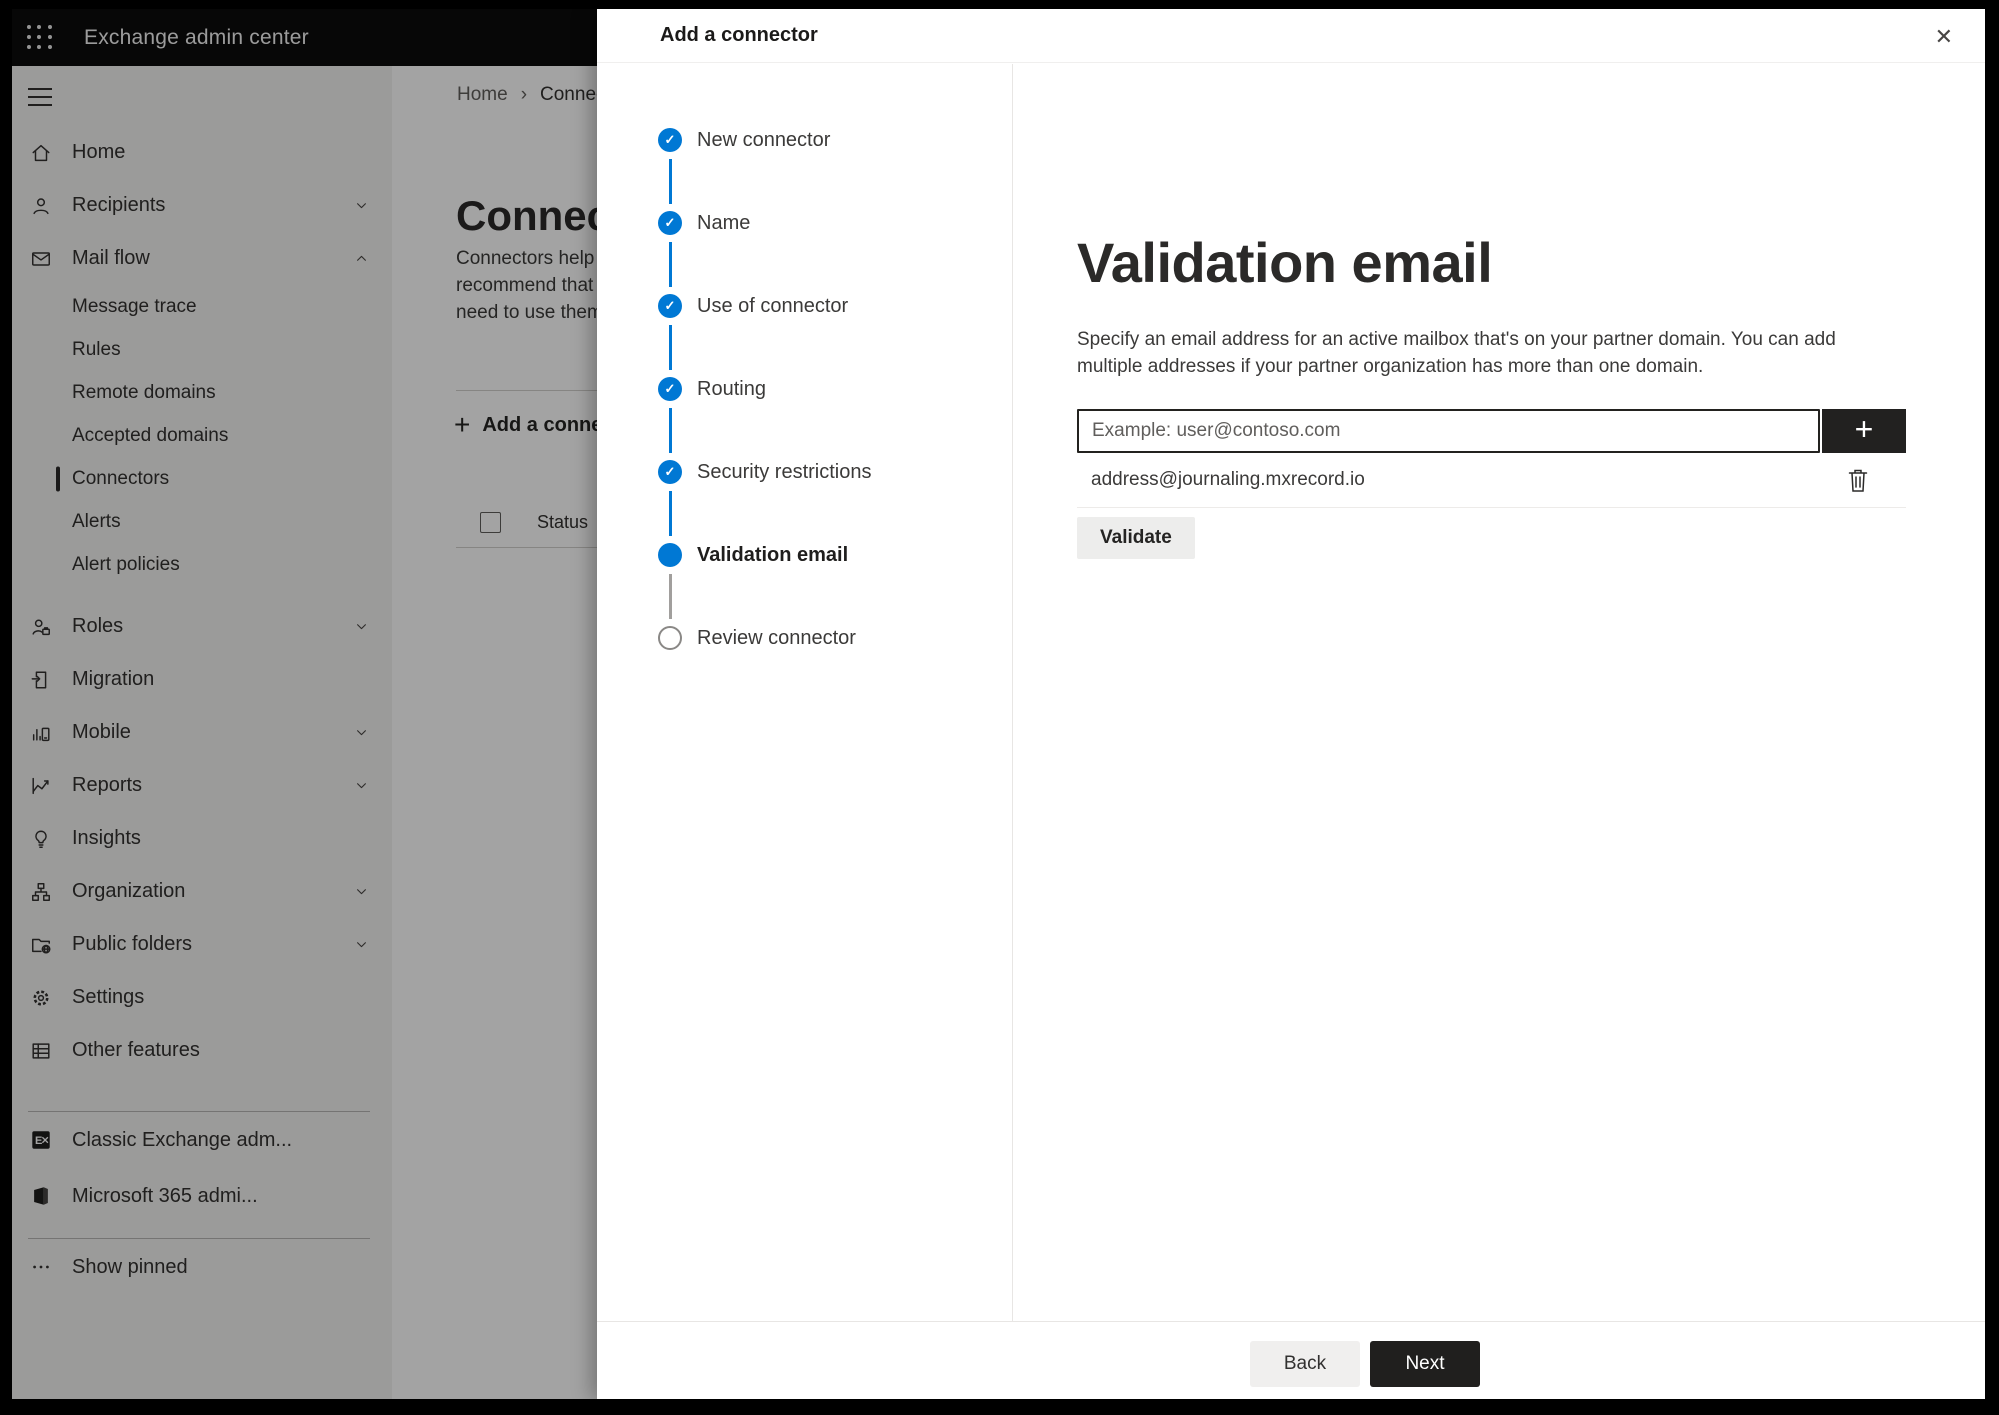  Describe the element at coordinates (773, 306) in the screenshot. I see `wizard-step-label: Use of connector` at that location.